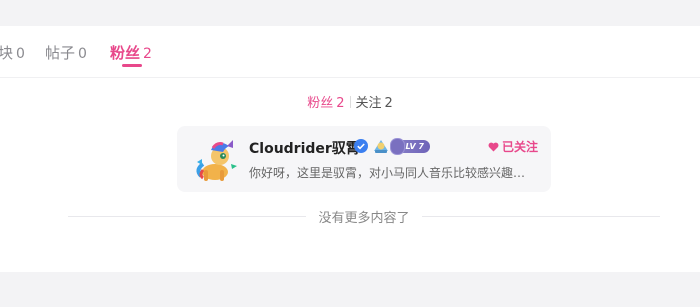  Describe the element at coordinates (7, 53) in the screenshot. I see `tab-label: 块` at that location.